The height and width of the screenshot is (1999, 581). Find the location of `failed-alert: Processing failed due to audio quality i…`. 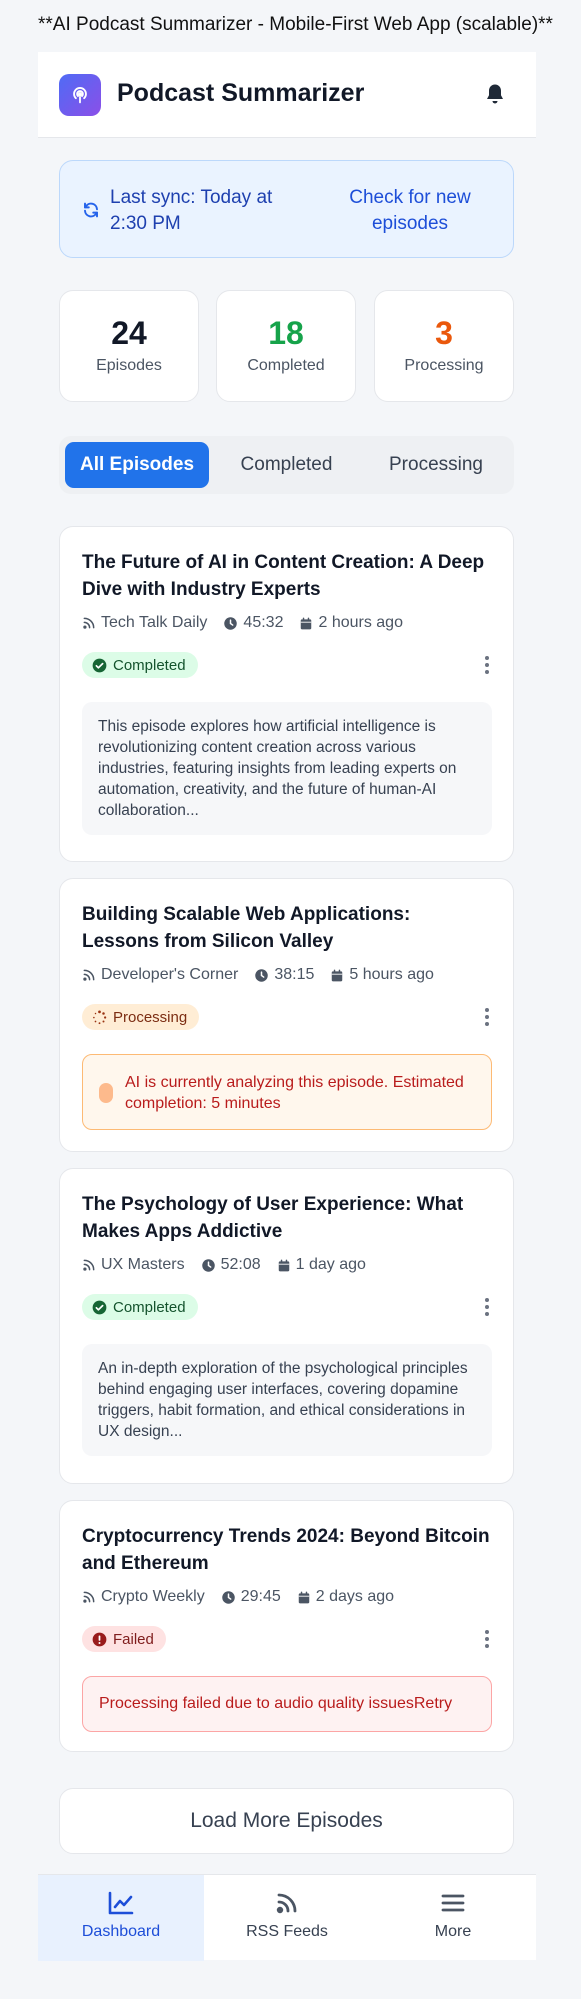

failed-alert: Processing failed due to audio quality i… is located at coordinates (287, 1704).